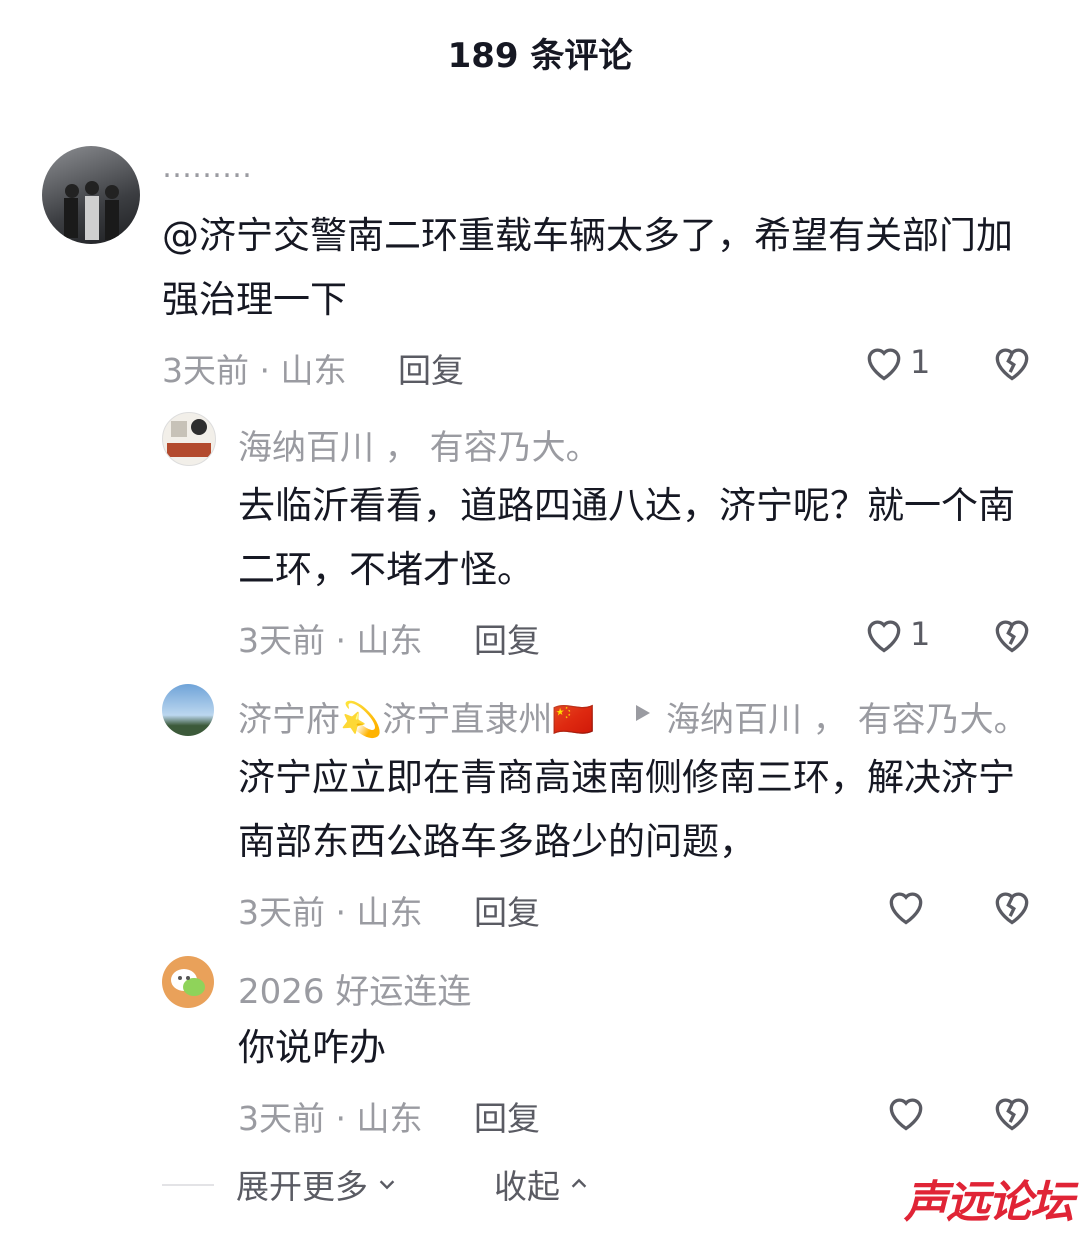 The height and width of the screenshot is (1236, 1080). What do you see at coordinates (579, 1183) in the screenshot?
I see `chevron-up-icon` at bounding box center [579, 1183].